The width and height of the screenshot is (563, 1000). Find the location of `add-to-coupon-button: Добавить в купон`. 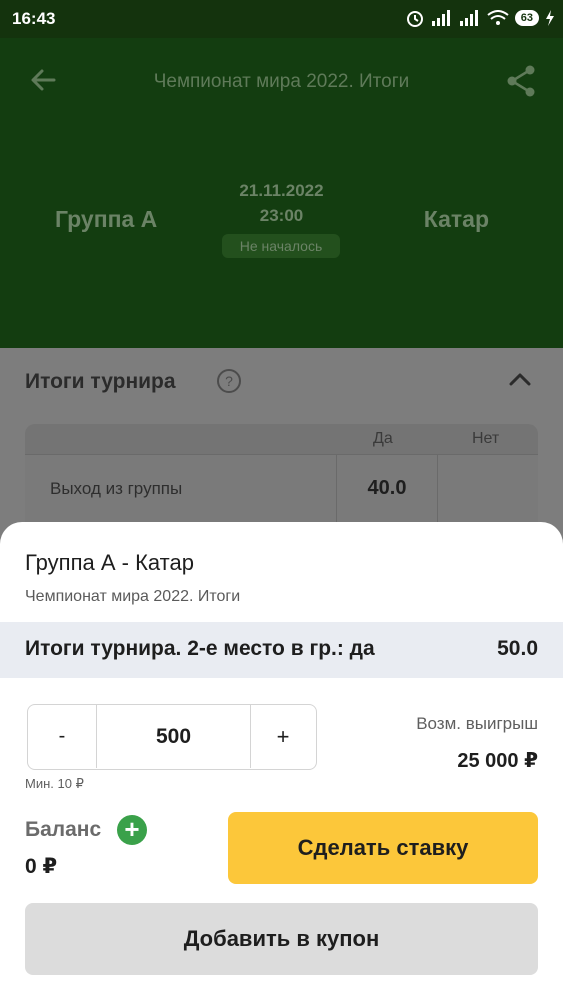

add-to-coupon-button: Добавить в купон is located at coordinates (281, 939).